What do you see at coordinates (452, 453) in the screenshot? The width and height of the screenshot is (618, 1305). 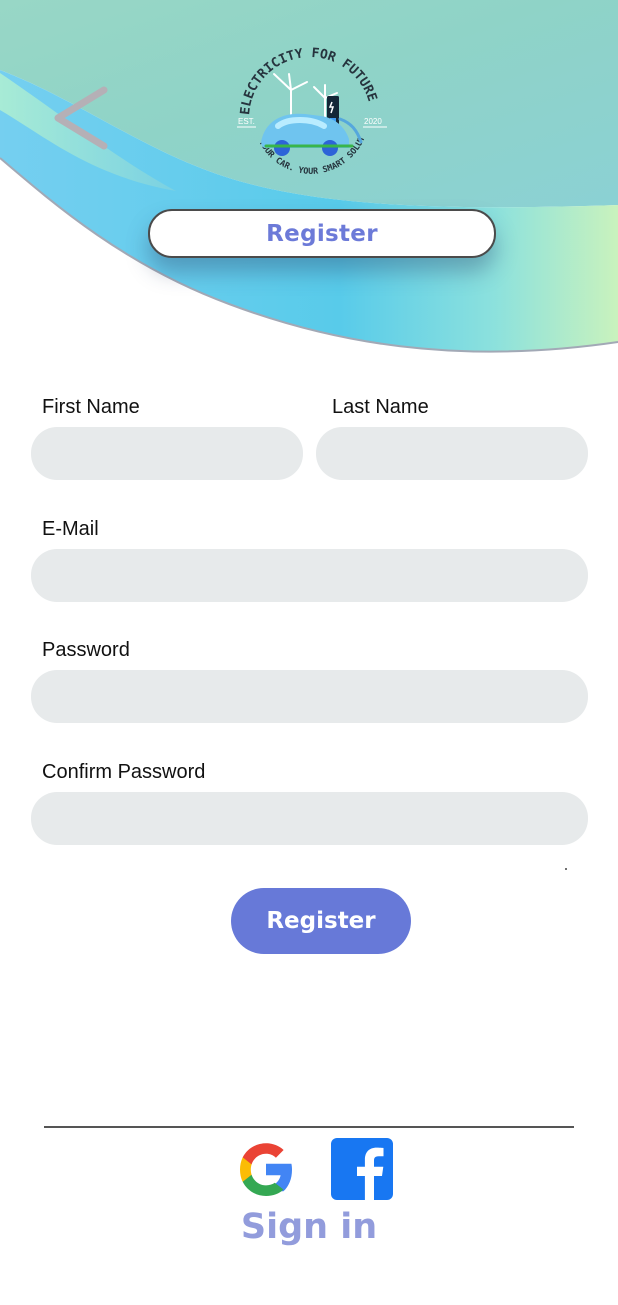 I see `last-name-input` at bounding box center [452, 453].